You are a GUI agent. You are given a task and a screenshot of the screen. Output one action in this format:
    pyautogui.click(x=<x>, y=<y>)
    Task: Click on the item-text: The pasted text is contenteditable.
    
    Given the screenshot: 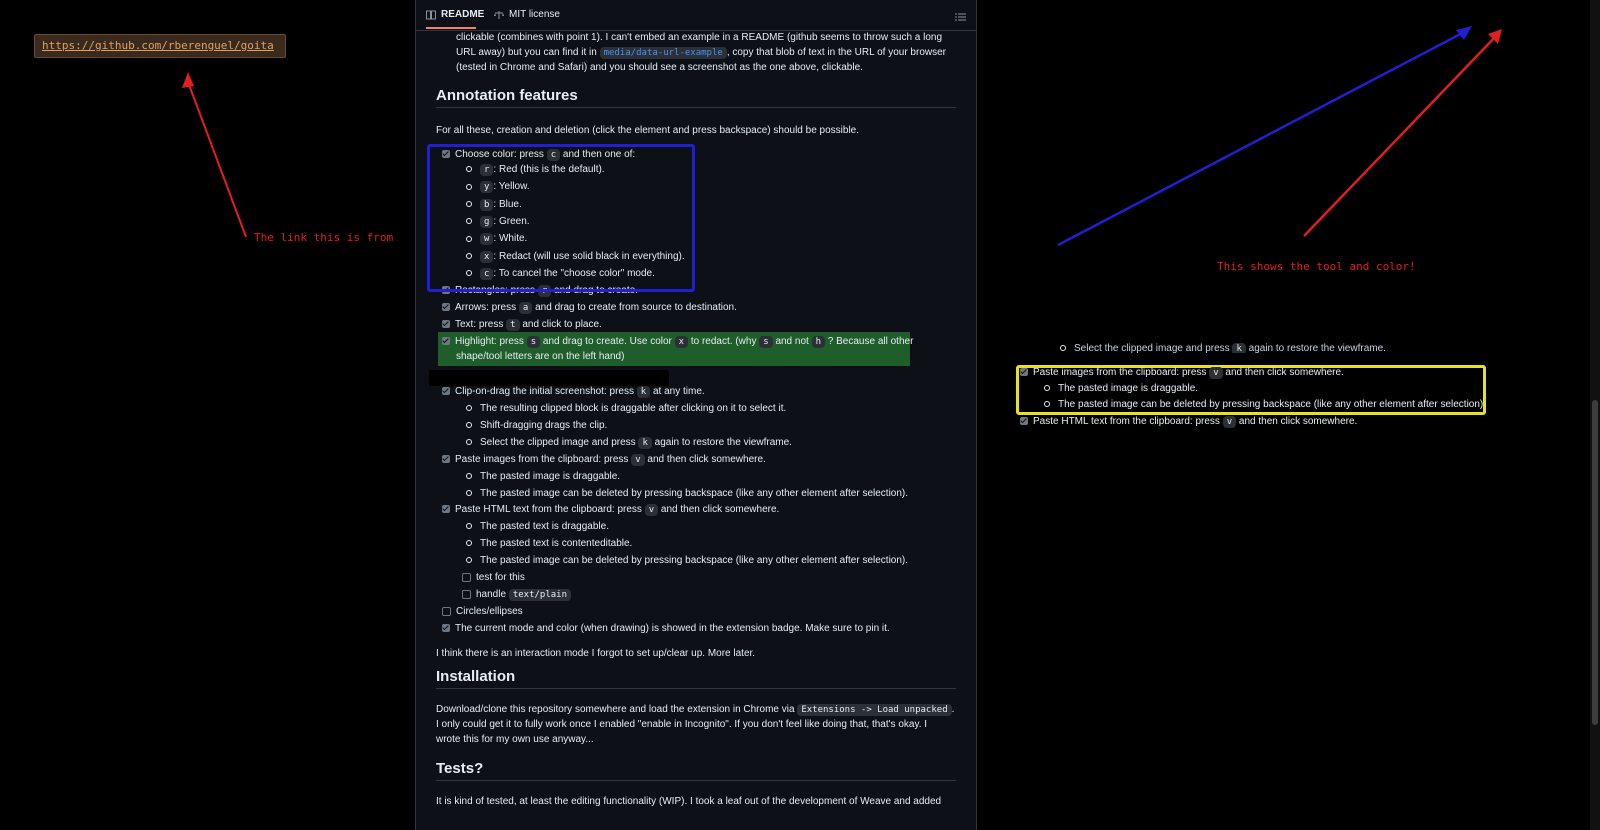 What is the action you would take?
    pyautogui.click(x=556, y=543)
    